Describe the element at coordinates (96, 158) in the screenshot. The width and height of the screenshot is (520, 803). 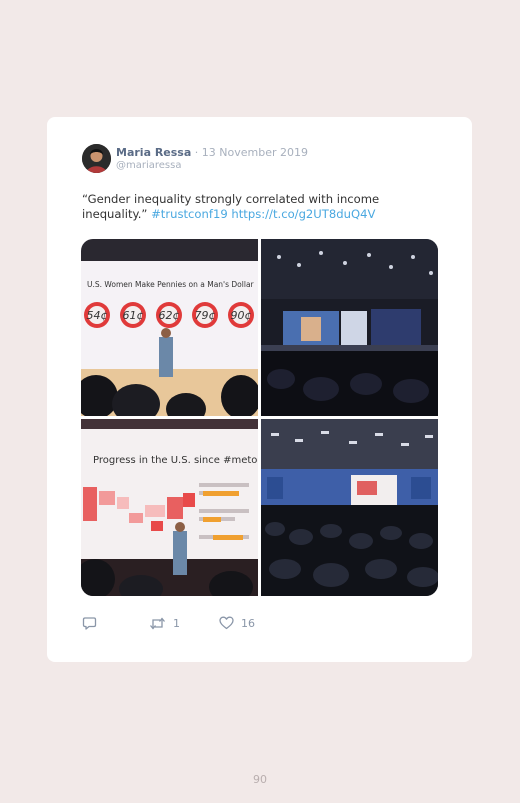
I see `avatar` at that location.